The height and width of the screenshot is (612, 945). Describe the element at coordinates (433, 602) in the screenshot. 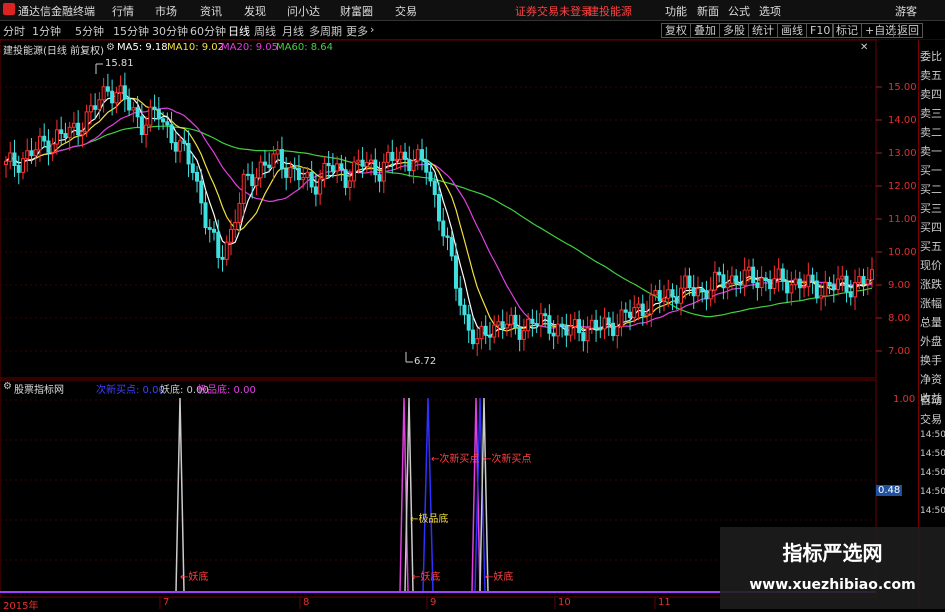

I see `time-tick: 9` at that location.